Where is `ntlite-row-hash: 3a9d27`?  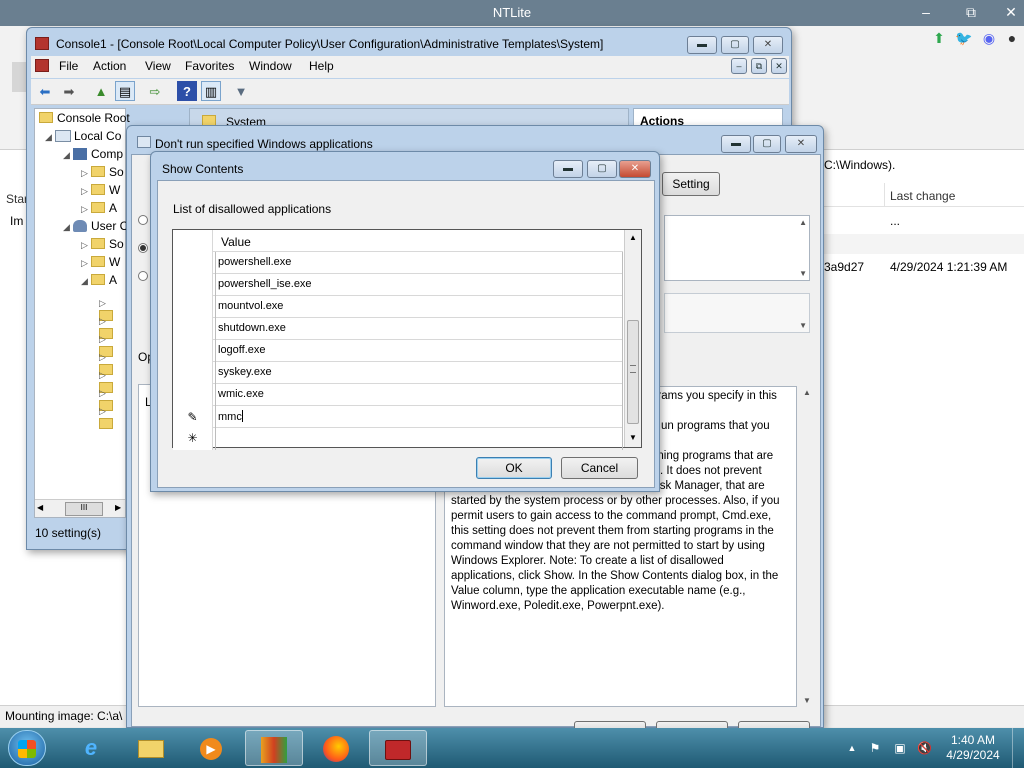
ntlite-row-hash: 3a9d27 is located at coordinates (844, 267).